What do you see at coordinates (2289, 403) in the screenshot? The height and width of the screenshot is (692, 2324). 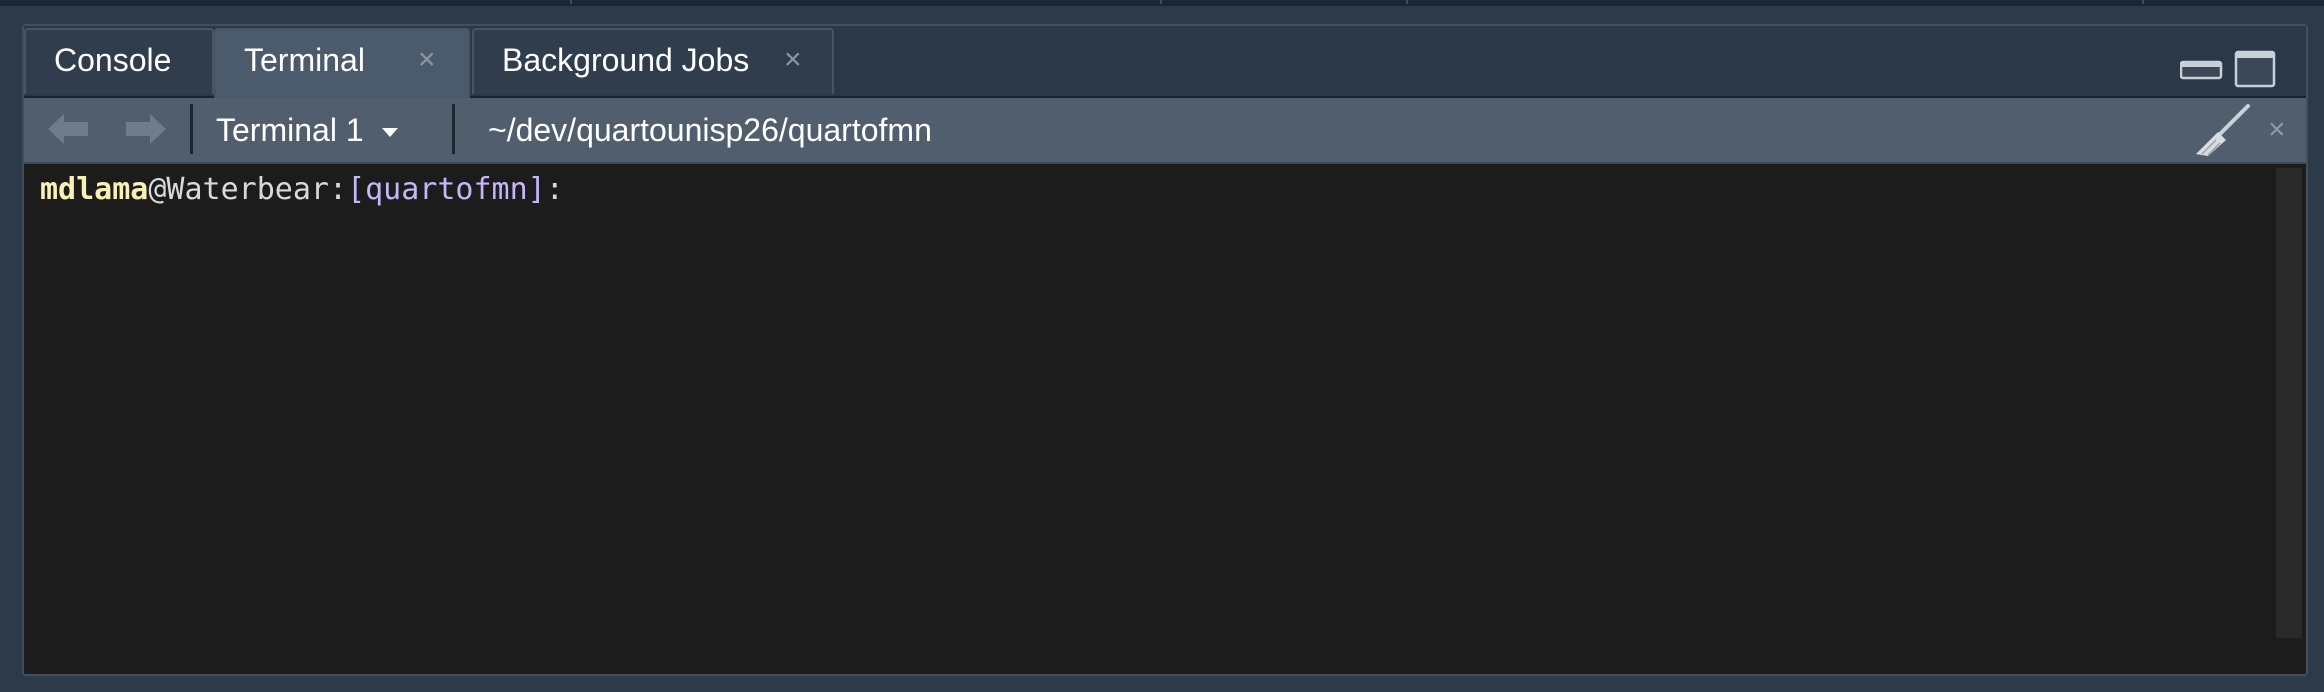 I see `scrollbar-track` at bounding box center [2289, 403].